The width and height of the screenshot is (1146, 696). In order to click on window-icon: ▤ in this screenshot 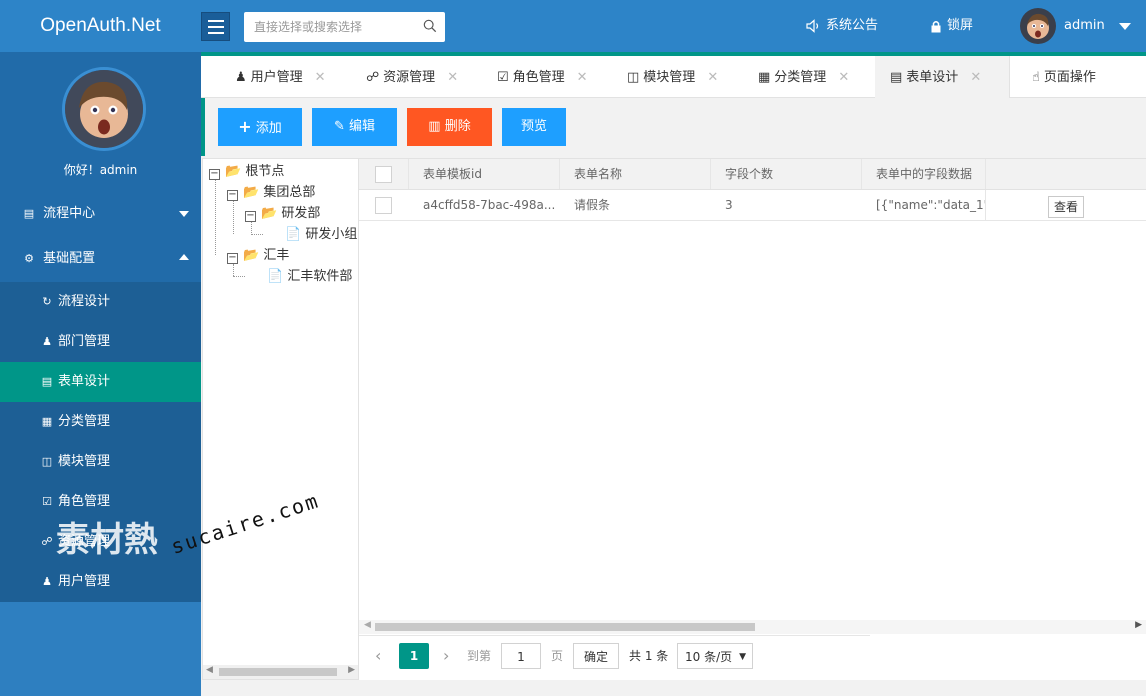, I will do `click(29, 213)`.